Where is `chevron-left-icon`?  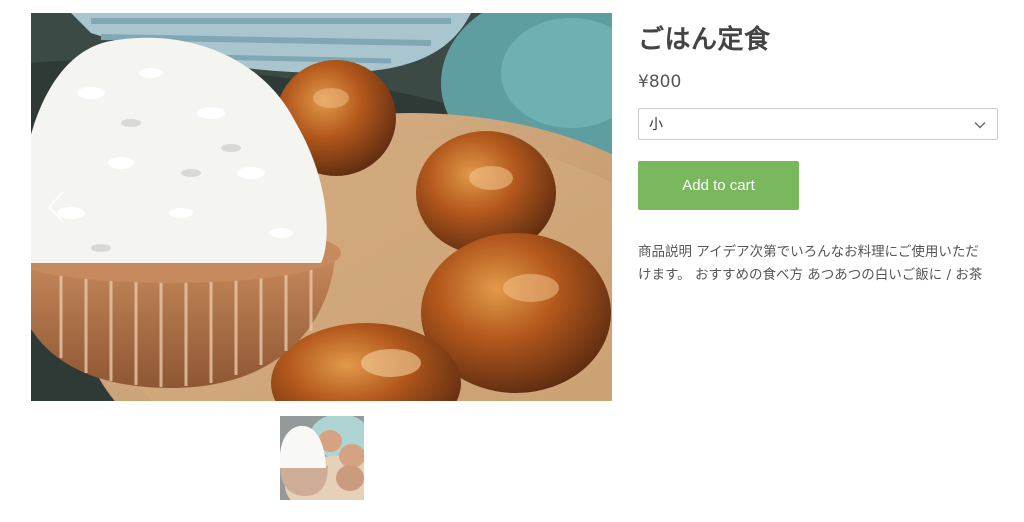 chevron-left-icon is located at coordinates (55, 207).